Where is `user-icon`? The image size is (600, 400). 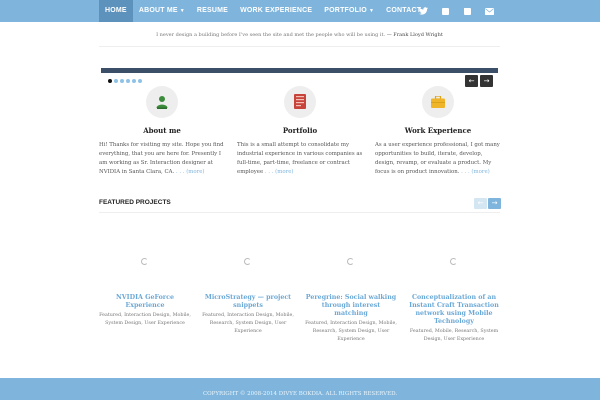
user-icon is located at coordinates (162, 102).